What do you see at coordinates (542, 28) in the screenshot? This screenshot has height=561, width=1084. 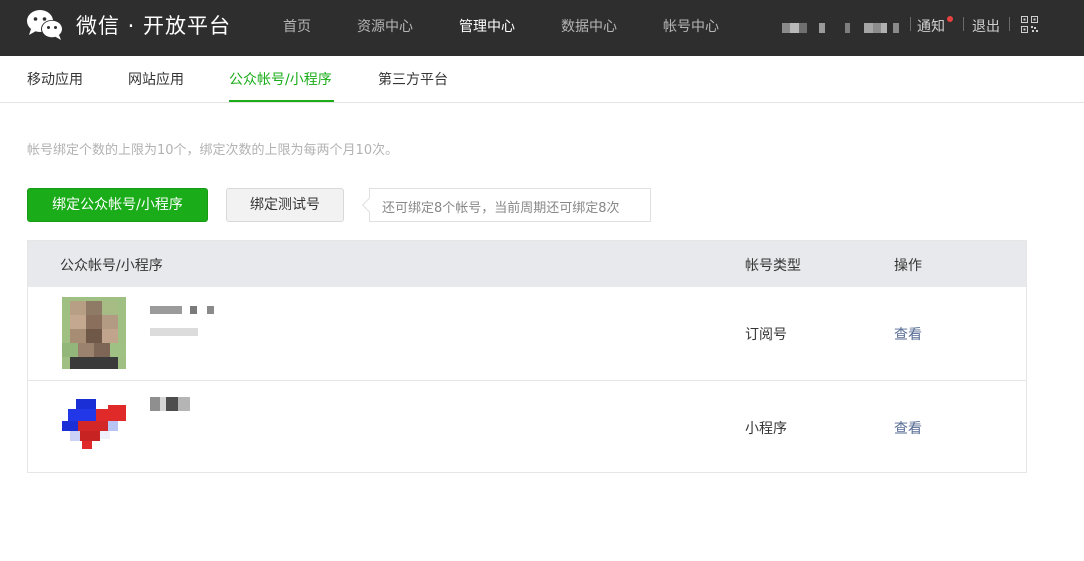 I see `top-navigation-bar: 微信 · 开放平台 首页 资源中心 管理中心 数据中心 帐号中心 通知 退出` at bounding box center [542, 28].